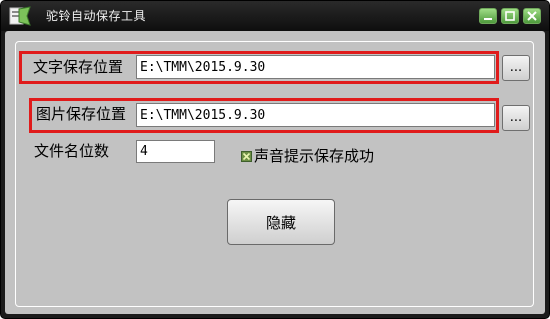 This screenshot has width=550, height=319. Describe the element at coordinates (281, 222) in the screenshot. I see `hide-button: 隐藏` at that location.